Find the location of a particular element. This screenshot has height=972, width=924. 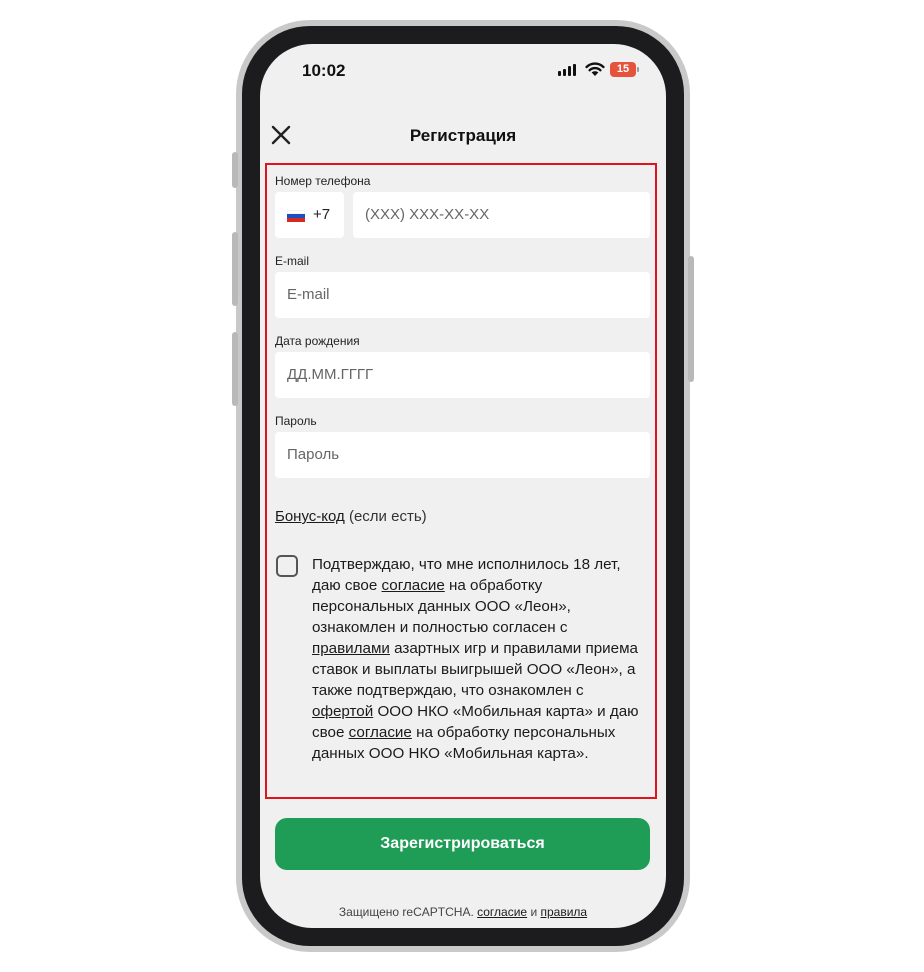

battery-tip is located at coordinates (638, 69).